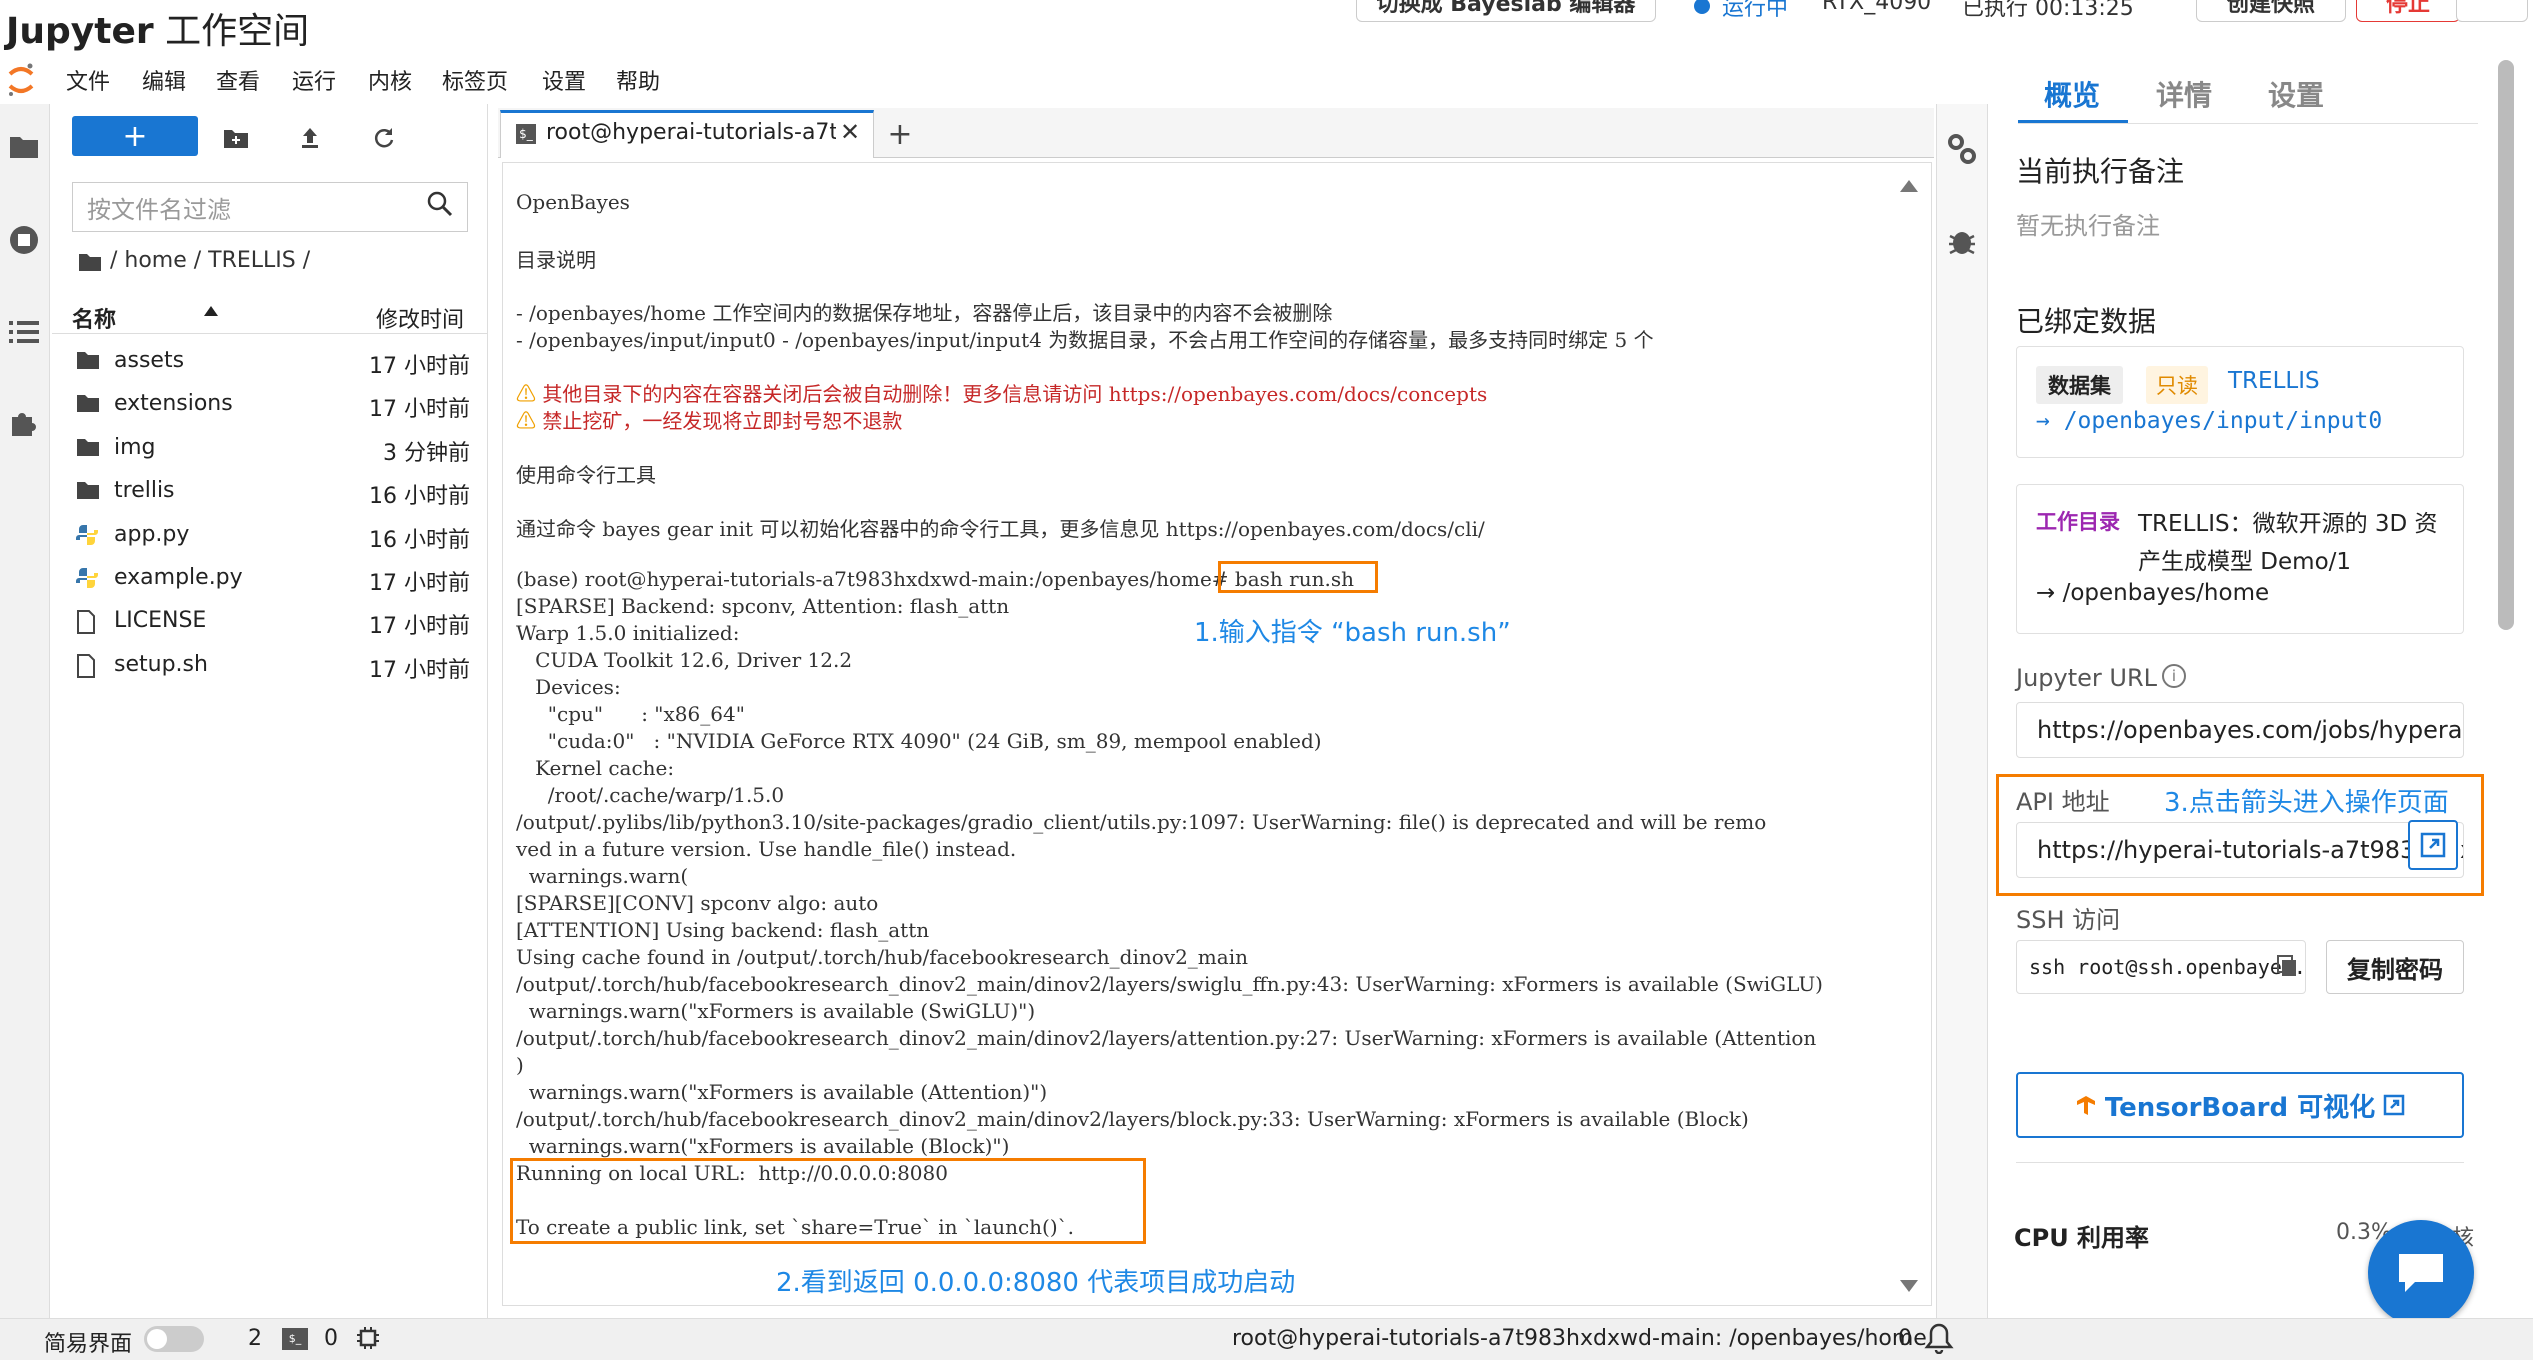 The image size is (2533, 1360). What do you see at coordinates (2433, 845) in the screenshot?
I see `open-external-icon` at bounding box center [2433, 845].